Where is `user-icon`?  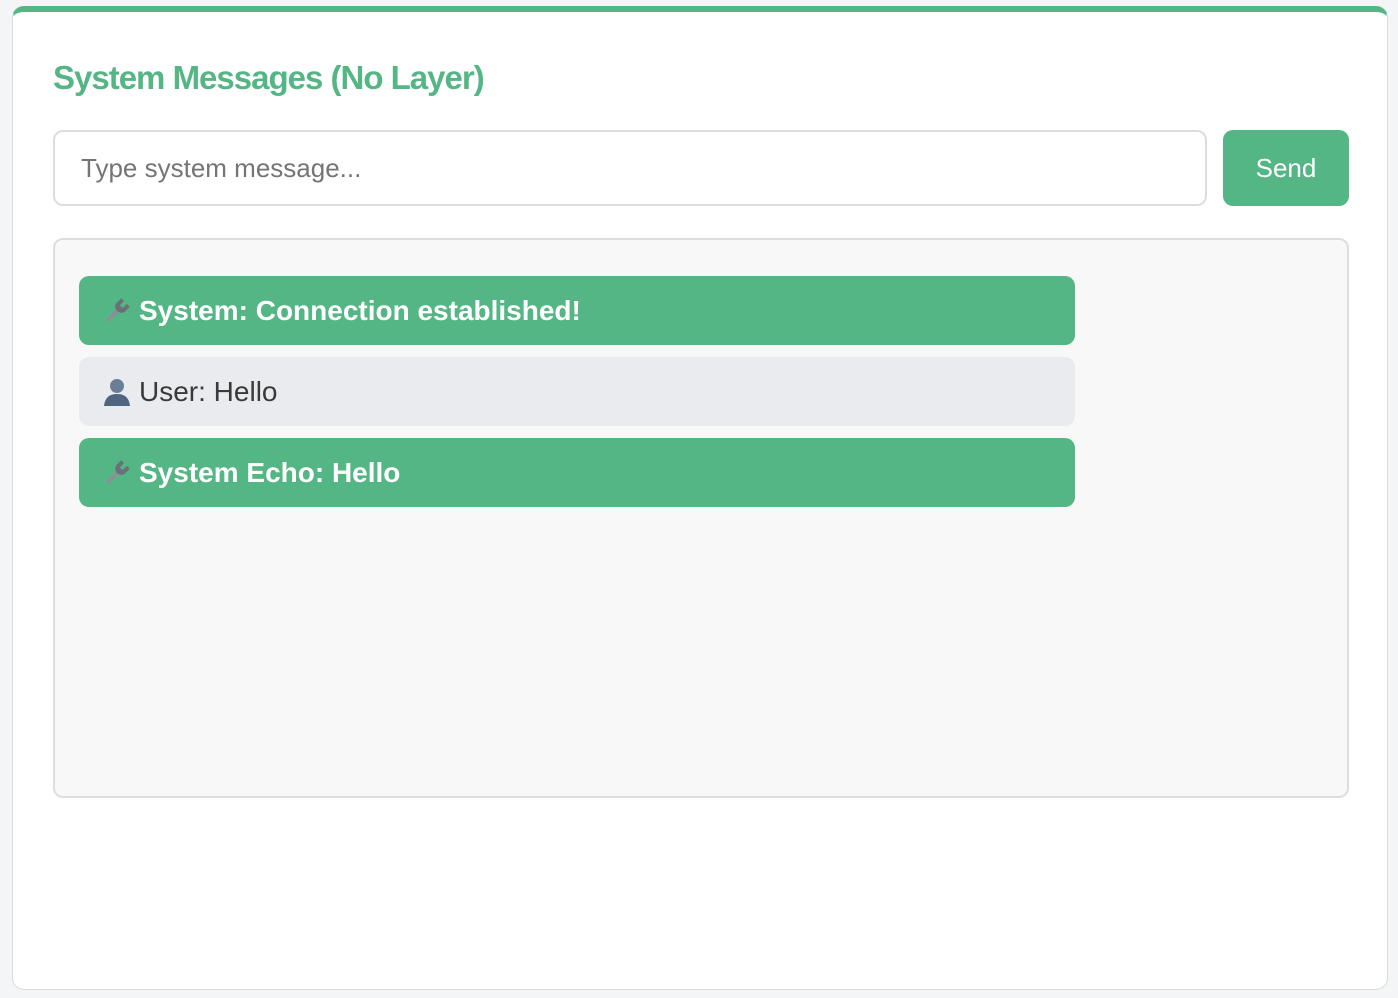 user-icon is located at coordinates (117, 392).